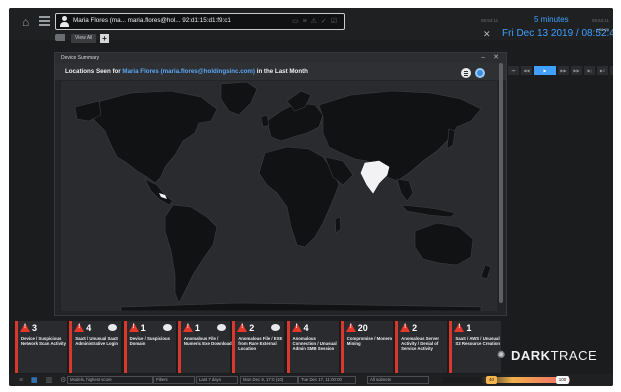 Image resolution: width=621 pixels, height=392 pixels. What do you see at coordinates (466, 73) in the screenshot?
I see `options-menu-icon` at bounding box center [466, 73].